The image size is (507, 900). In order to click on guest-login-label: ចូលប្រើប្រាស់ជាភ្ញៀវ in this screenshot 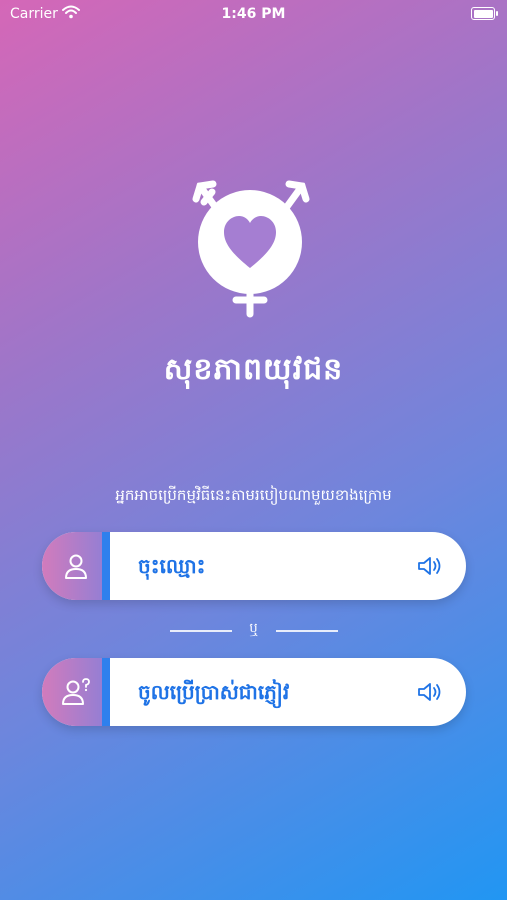, I will do `click(214, 692)`.